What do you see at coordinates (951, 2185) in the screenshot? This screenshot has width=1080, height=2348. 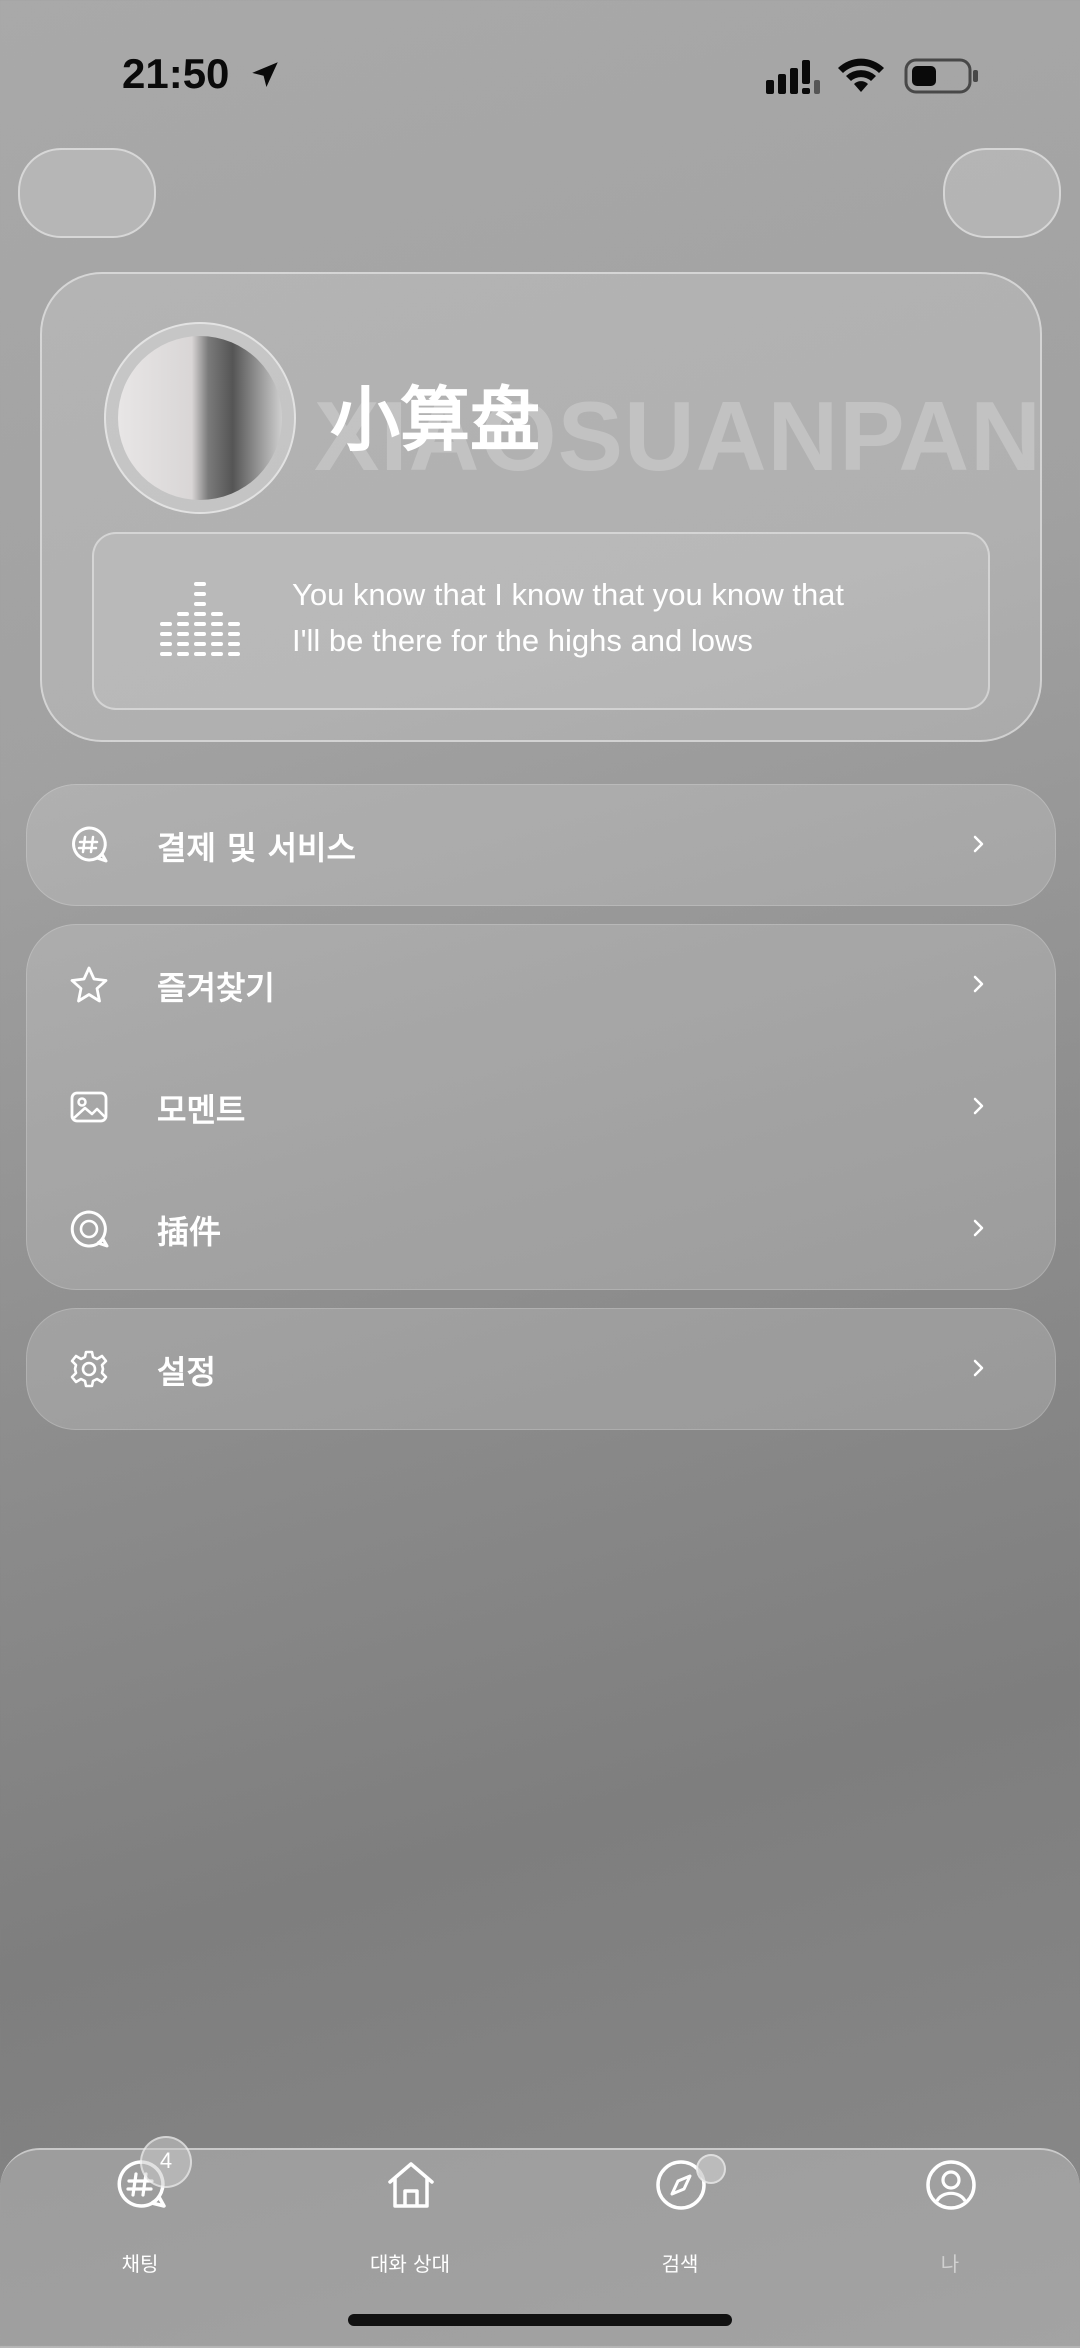 I see `user-profile-icon` at bounding box center [951, 2185].